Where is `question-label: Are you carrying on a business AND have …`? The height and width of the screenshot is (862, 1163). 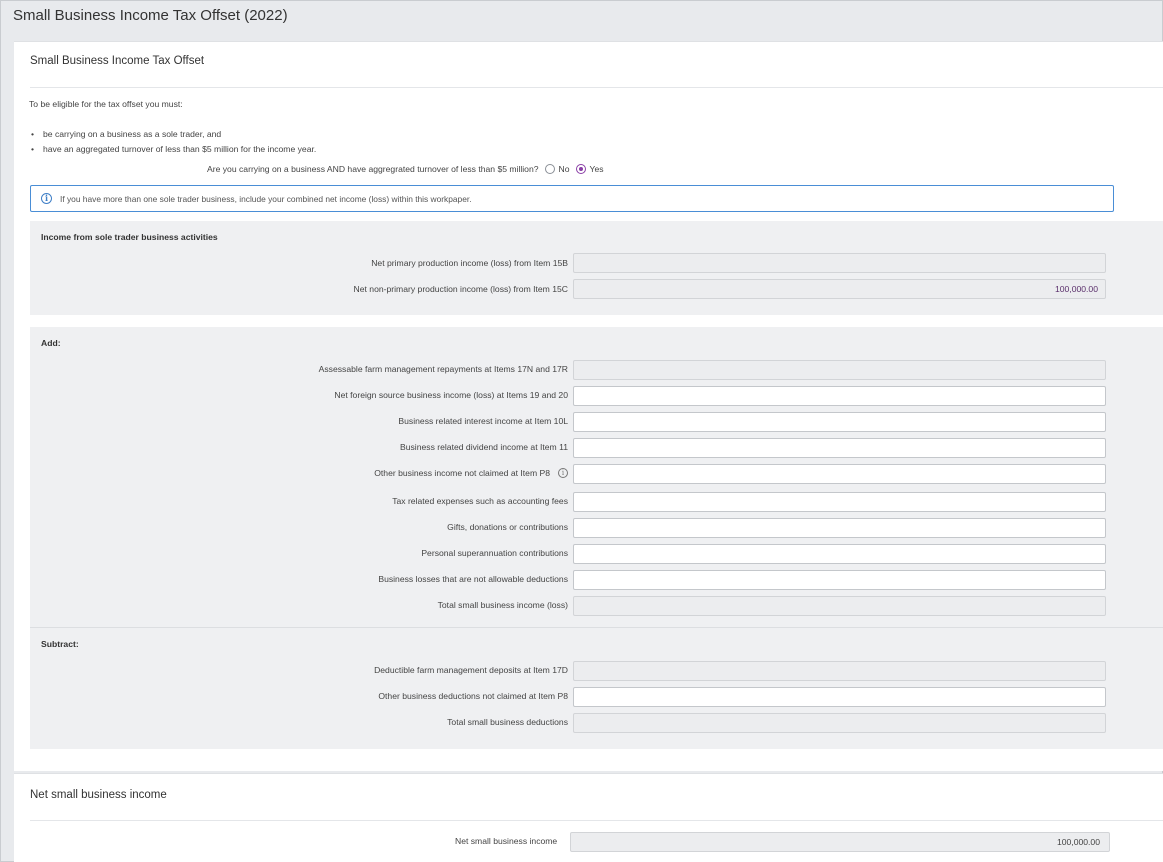
question-label: Are you carrying on a business AND have … is located at coordinates (373, 169).